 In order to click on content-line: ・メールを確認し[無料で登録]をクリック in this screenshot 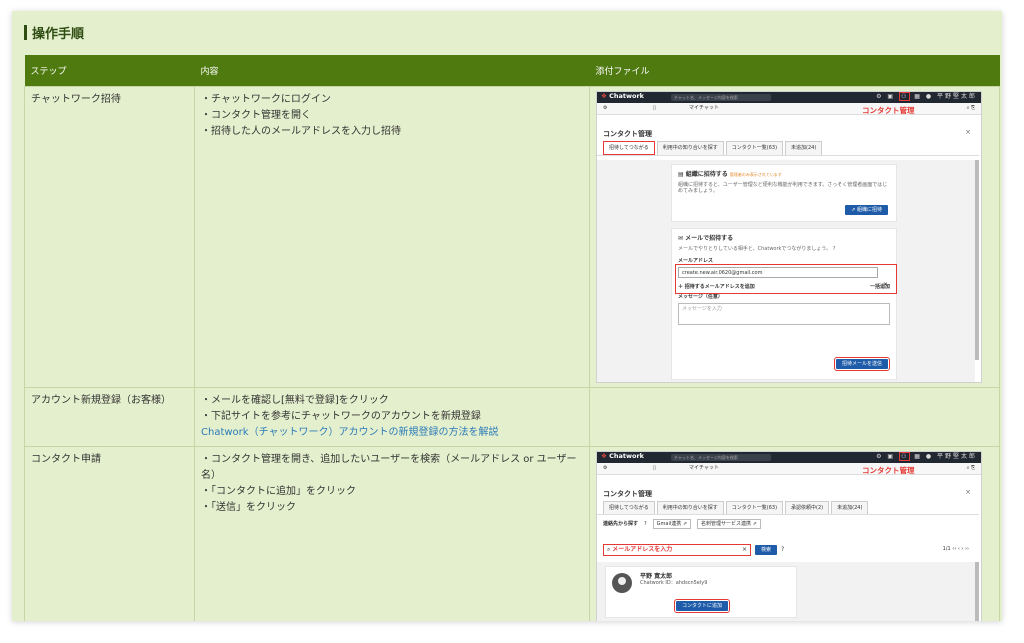, I will do `click(295, 400)`.